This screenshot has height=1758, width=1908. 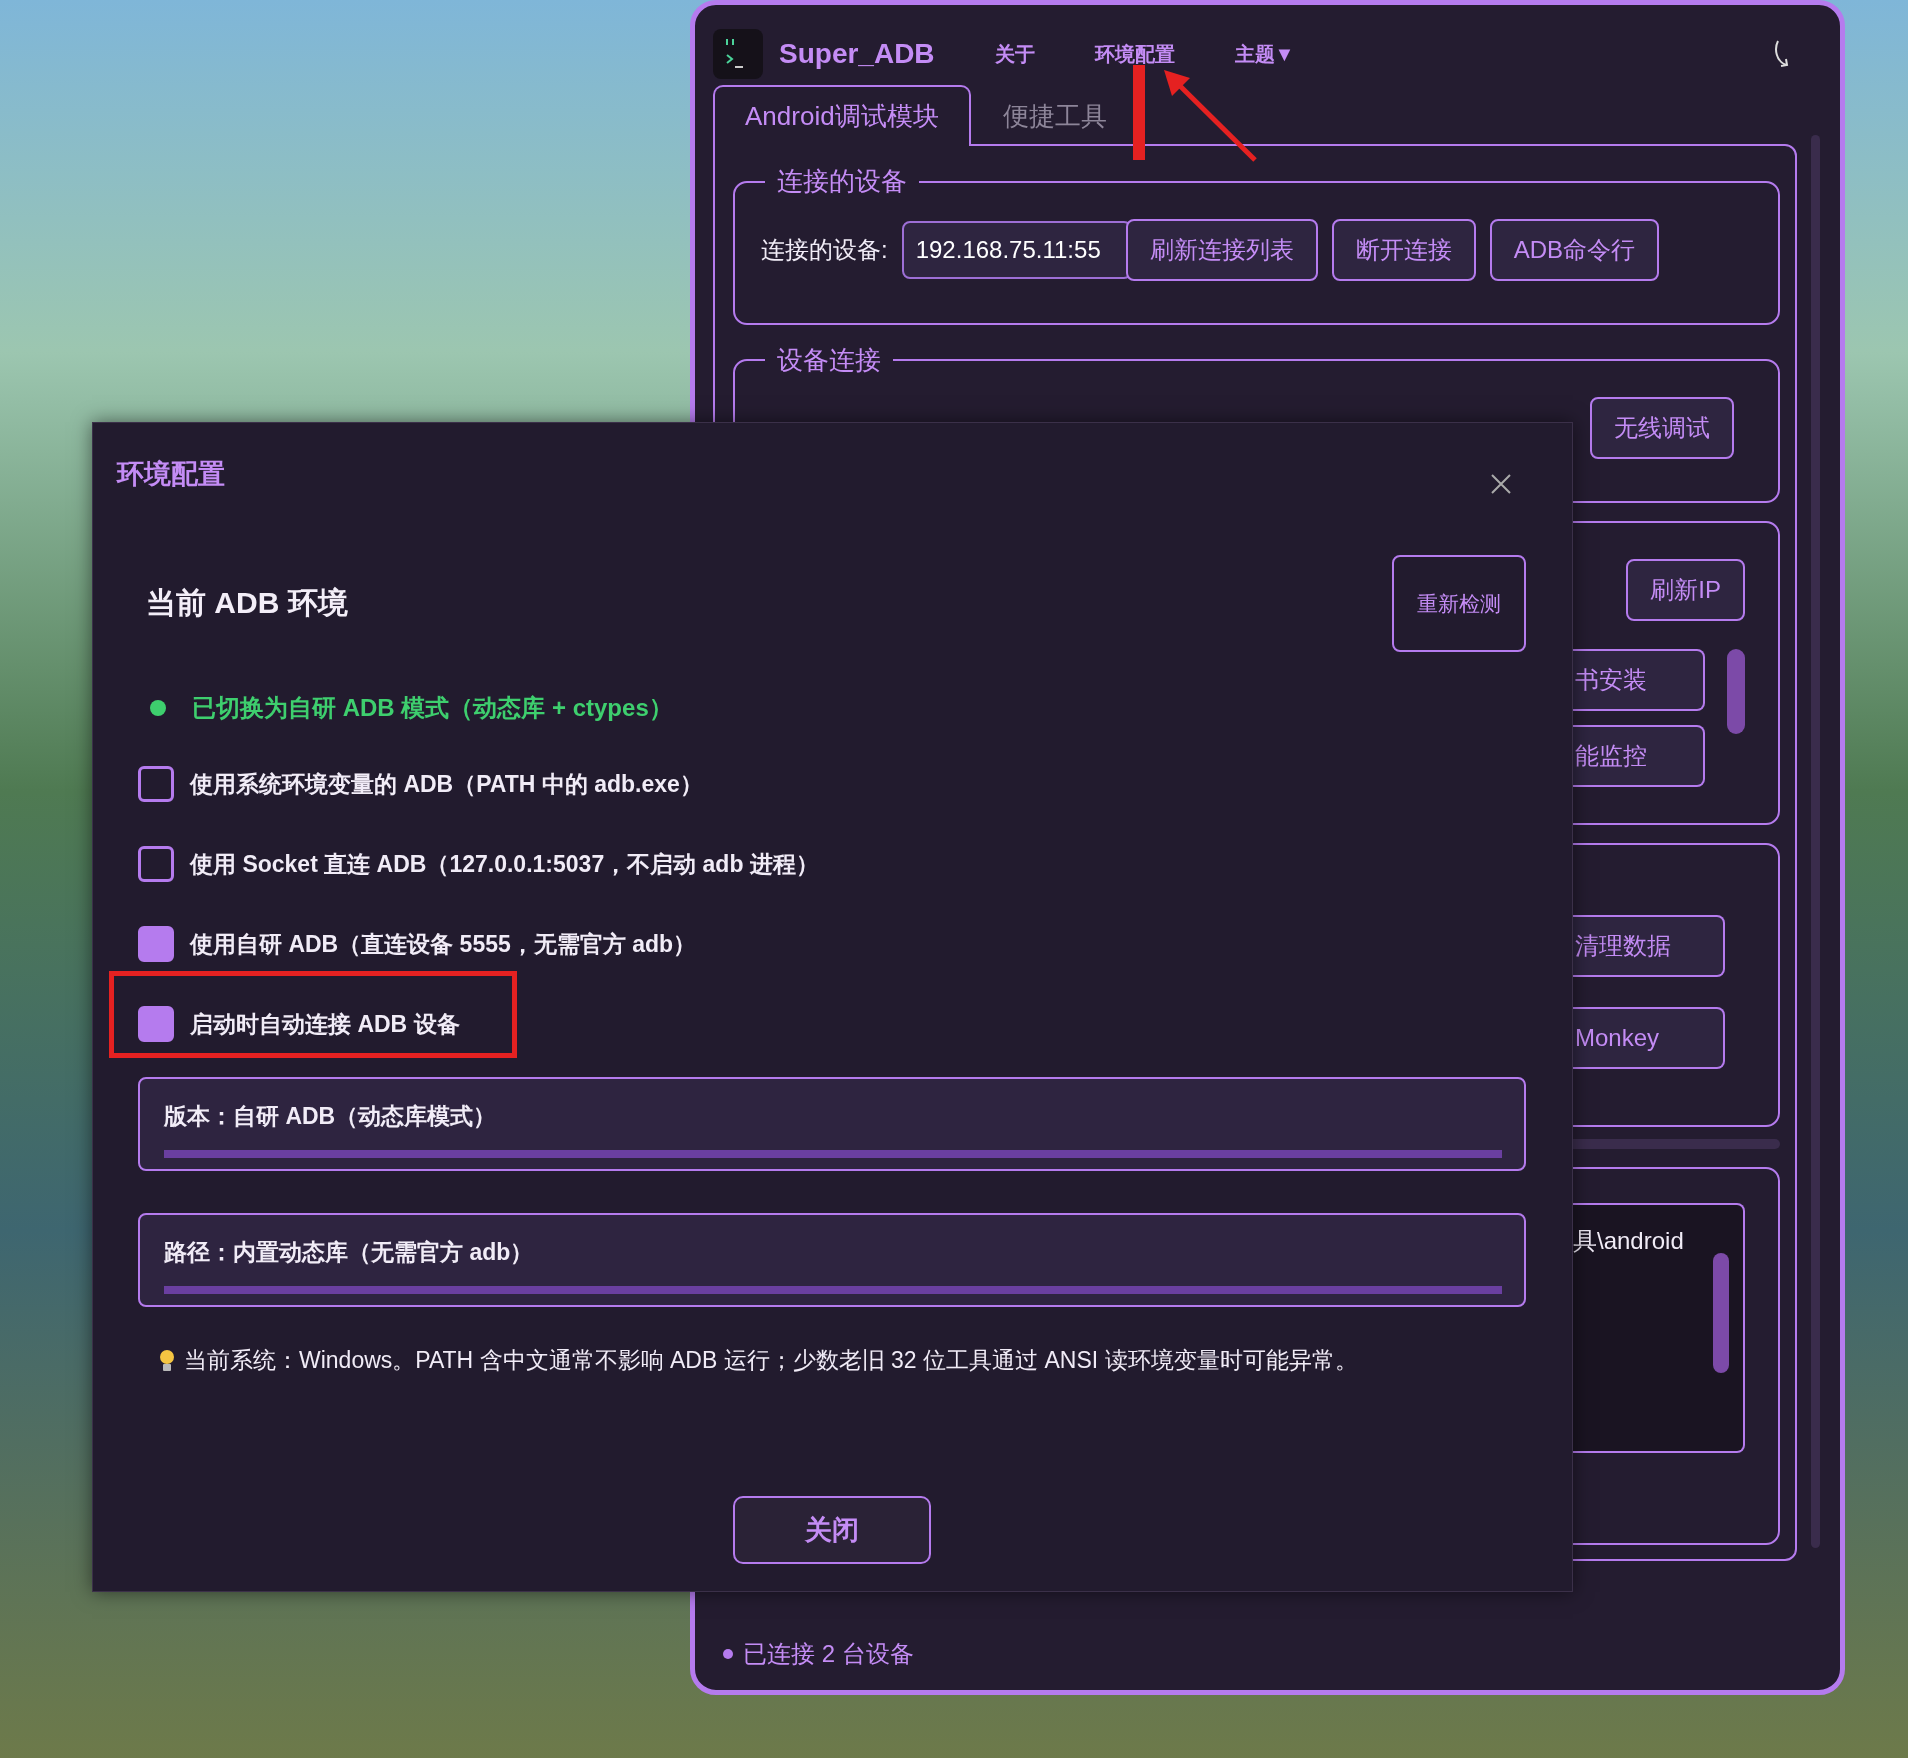 What do you see at coordinates (432, 708) in the screenshot?
I see `status-text: 已切换为自研 ADB 模式（动态库 + ctypes）` at bounding box center [432, 708].